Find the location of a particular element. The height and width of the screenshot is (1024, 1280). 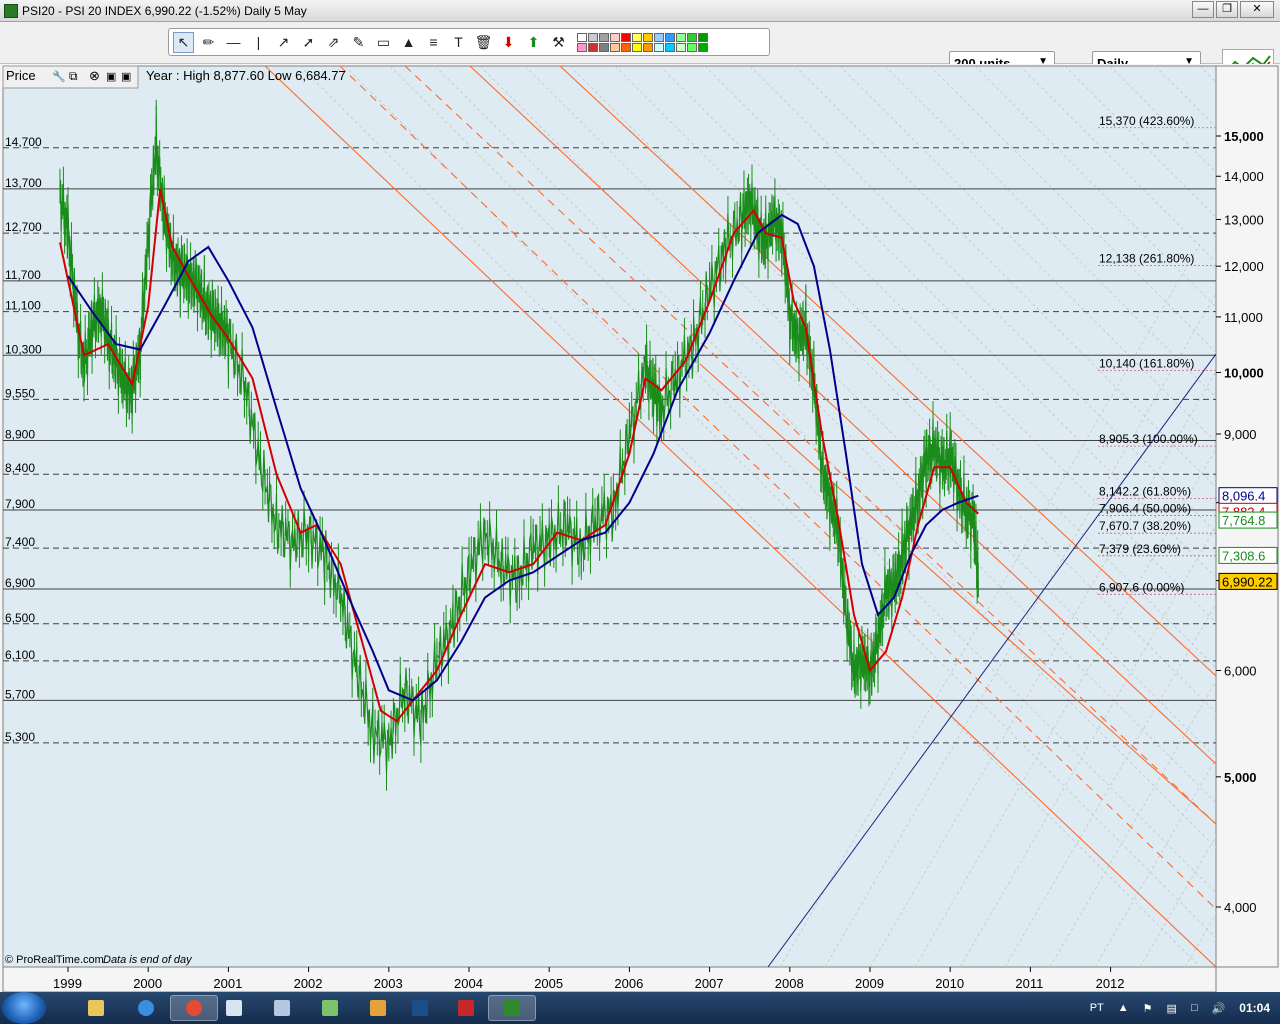

photoshop-icon is located at coordinates (420, 1008).